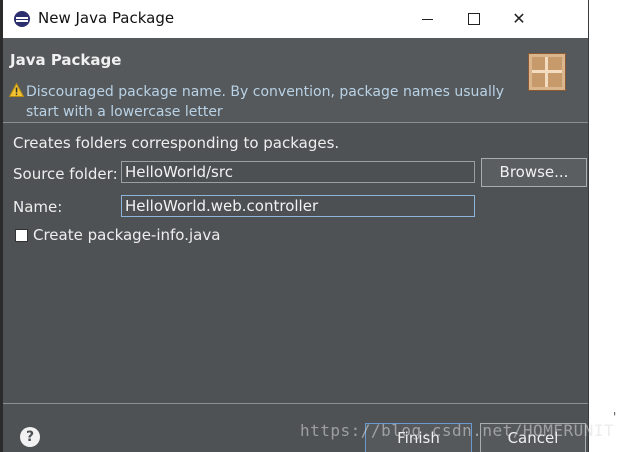  I want to click on name-field: HelloWorld.web.controller, so click(298, 206).